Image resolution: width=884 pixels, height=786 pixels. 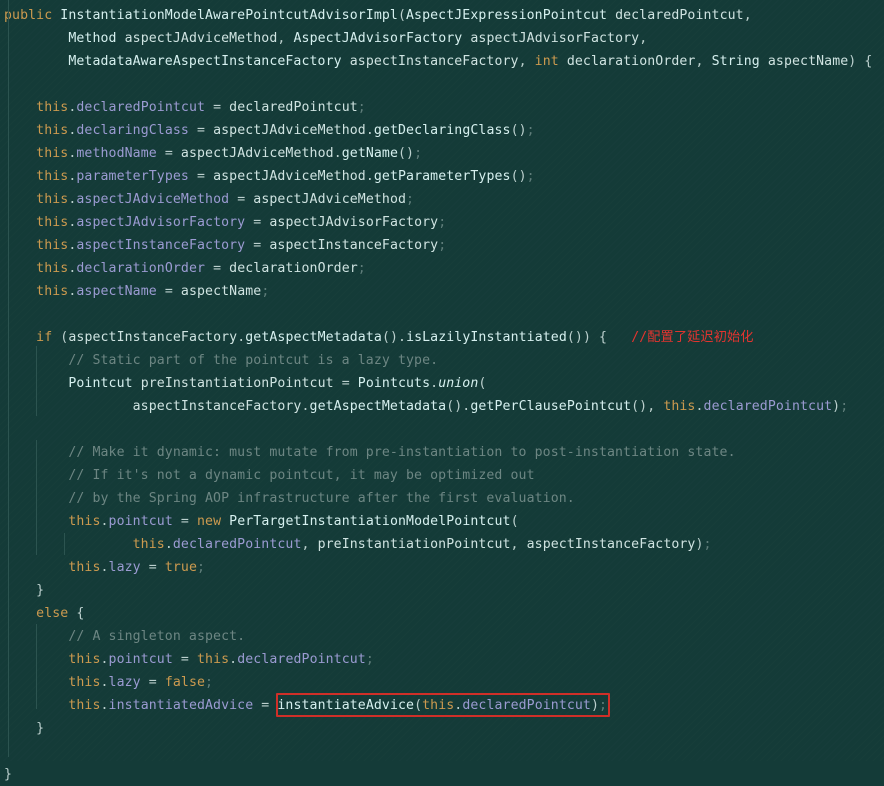 I want to click on code-token: getDeclaringClass, so click(x=442, y=130).